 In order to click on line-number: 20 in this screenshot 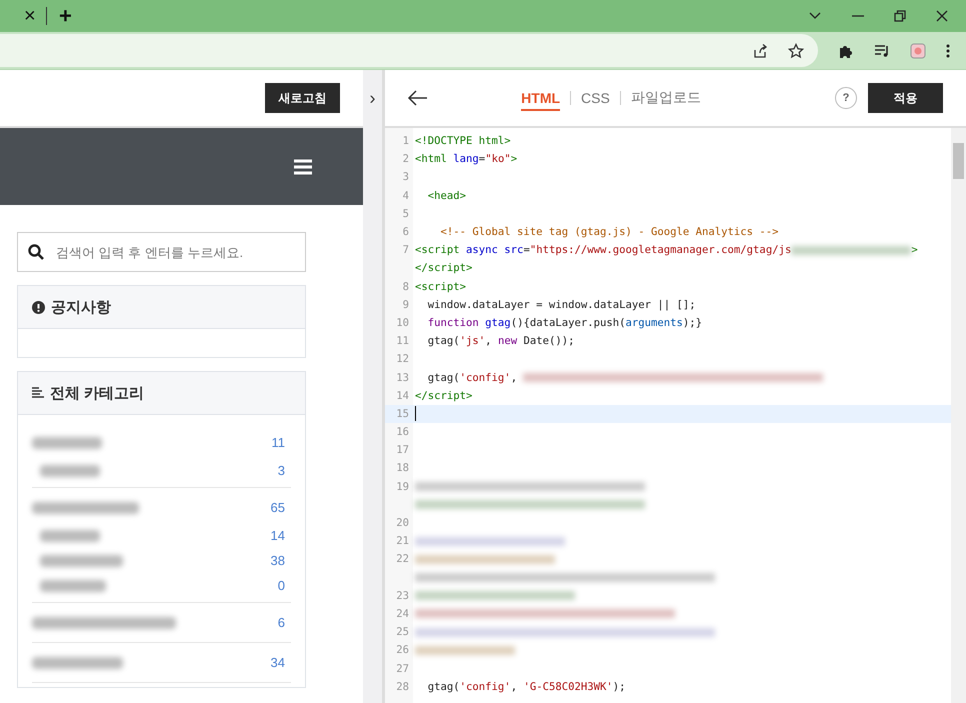, I will do `click(402, 523)`.